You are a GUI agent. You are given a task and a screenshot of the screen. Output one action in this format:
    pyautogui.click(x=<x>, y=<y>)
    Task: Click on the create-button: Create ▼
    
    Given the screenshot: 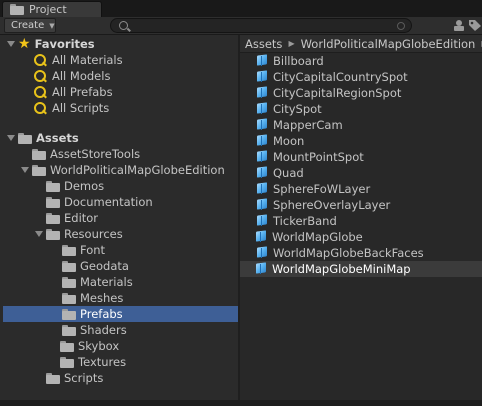 What is the action you would take?
    pyautogui.click(x=30, y=25)
    